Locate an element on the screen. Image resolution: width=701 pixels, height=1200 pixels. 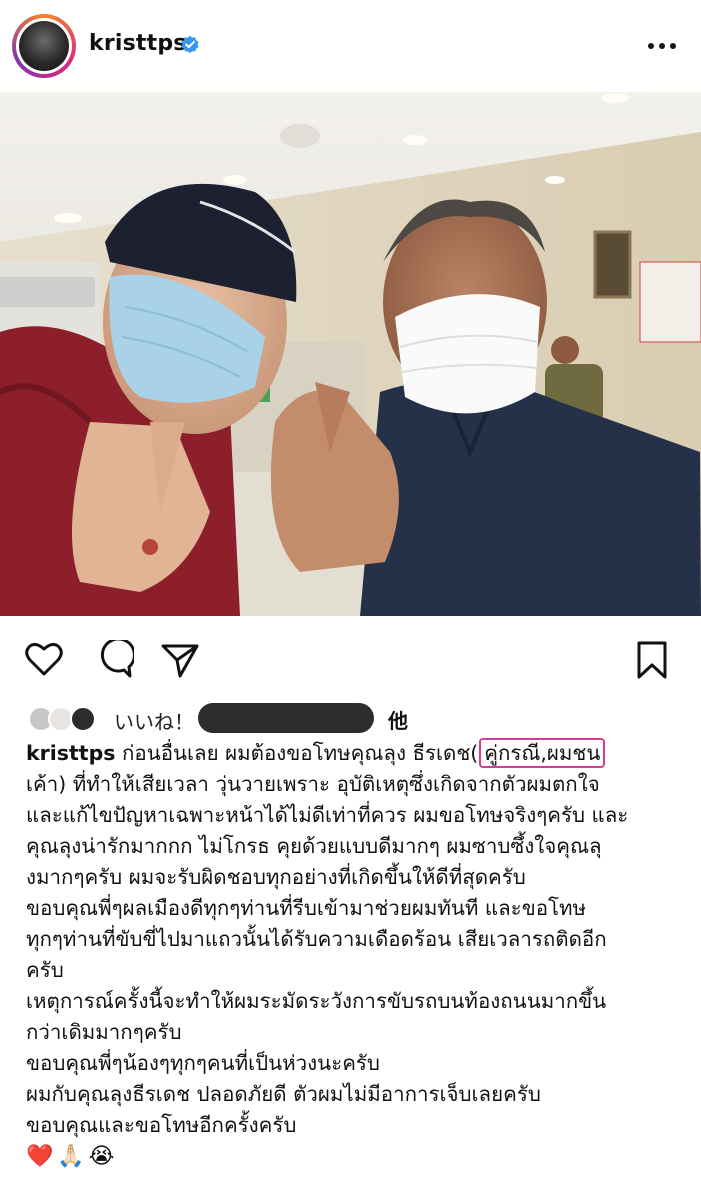
likes-others: 他 is located at coordinates (398, 719).